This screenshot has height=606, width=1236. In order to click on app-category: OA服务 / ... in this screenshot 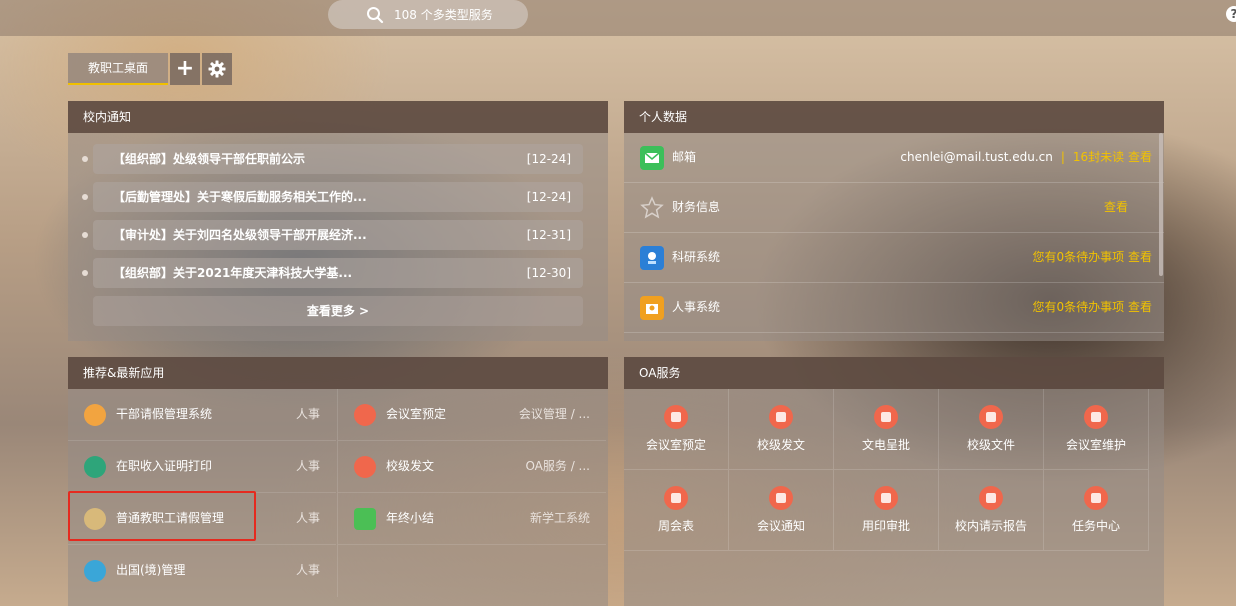, I will do `click(557, 466)`.